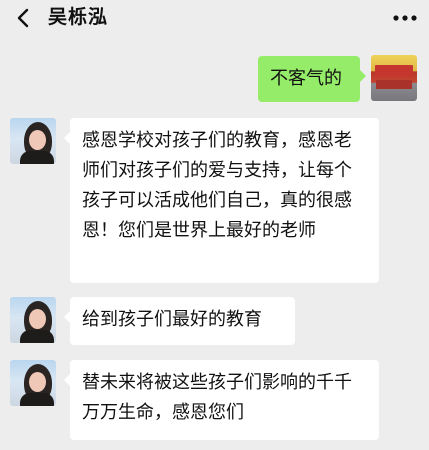 Image resolution: width=429 pixels, height=450 pixels. What do you see at coordinates (214, 79) in the screenshot?
I see `message-row: 不客气的` at bounding box center [214, 79].